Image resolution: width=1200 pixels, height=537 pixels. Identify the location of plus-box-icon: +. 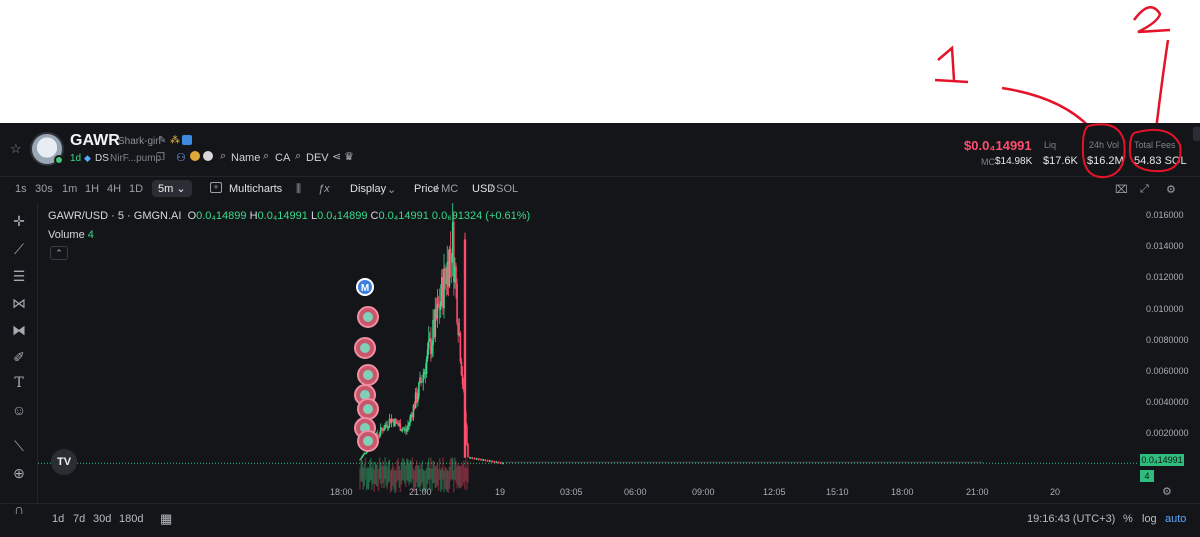
(216, 187).